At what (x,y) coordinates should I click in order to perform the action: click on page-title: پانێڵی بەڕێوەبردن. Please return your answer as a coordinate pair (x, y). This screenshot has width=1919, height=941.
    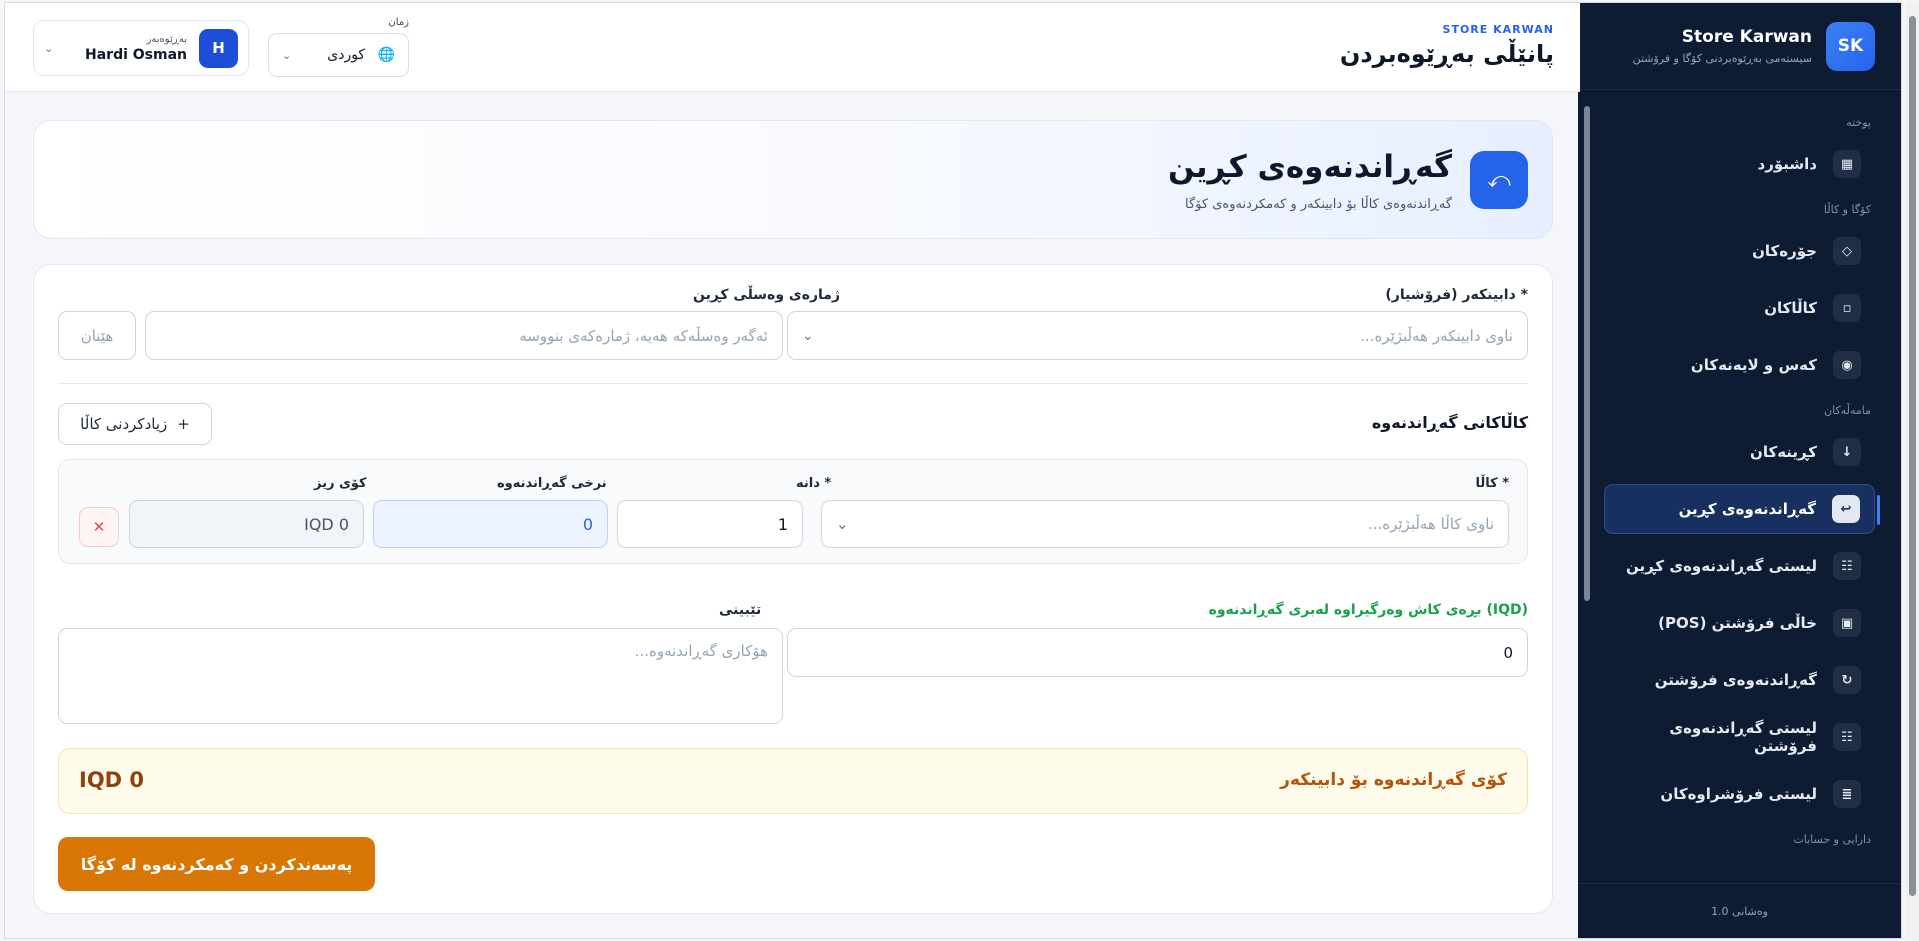
    Looking at the image, I should click on (1446, 54).